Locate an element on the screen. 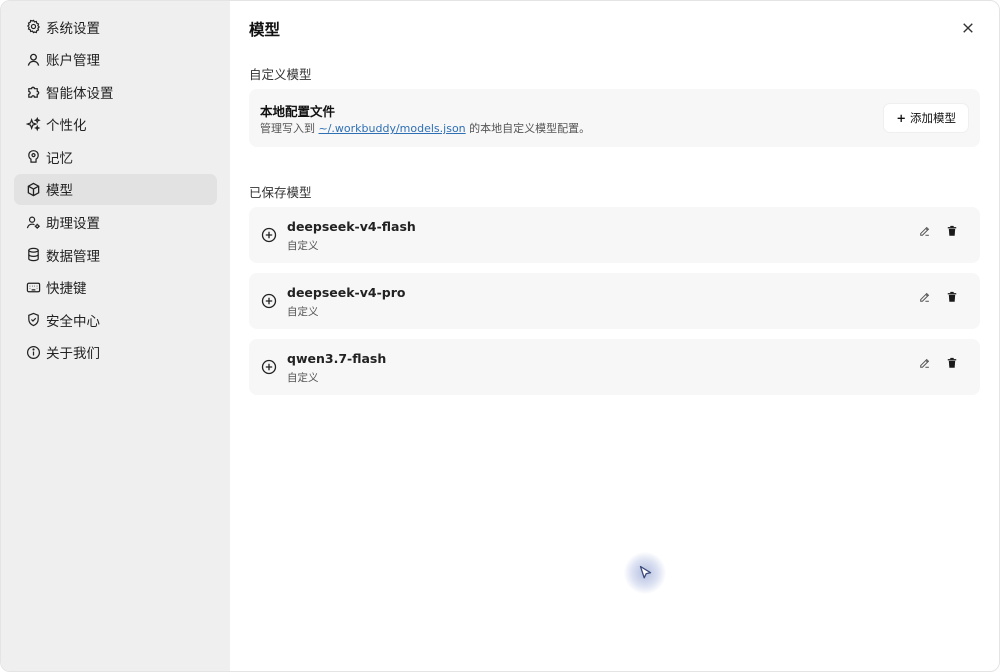 This screenshot has height=672, width=1000. brain-icon is located at coordinates (33, 157).